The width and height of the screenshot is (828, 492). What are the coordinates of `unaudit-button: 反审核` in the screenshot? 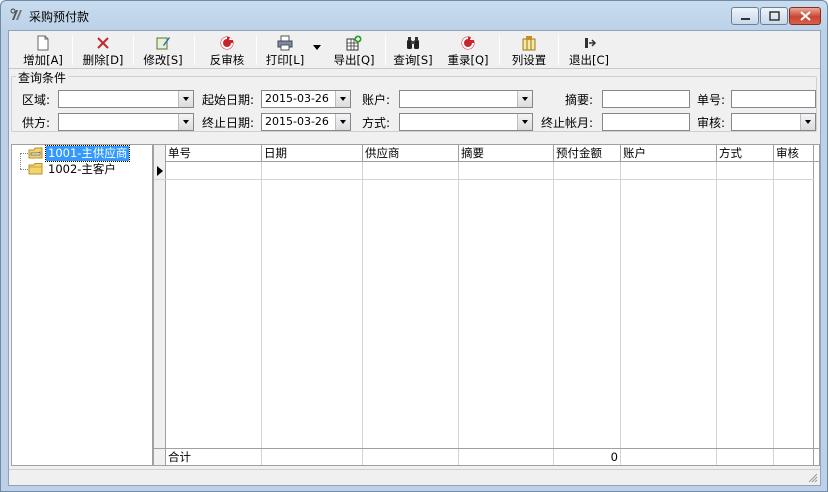 It's located at (227, 50).